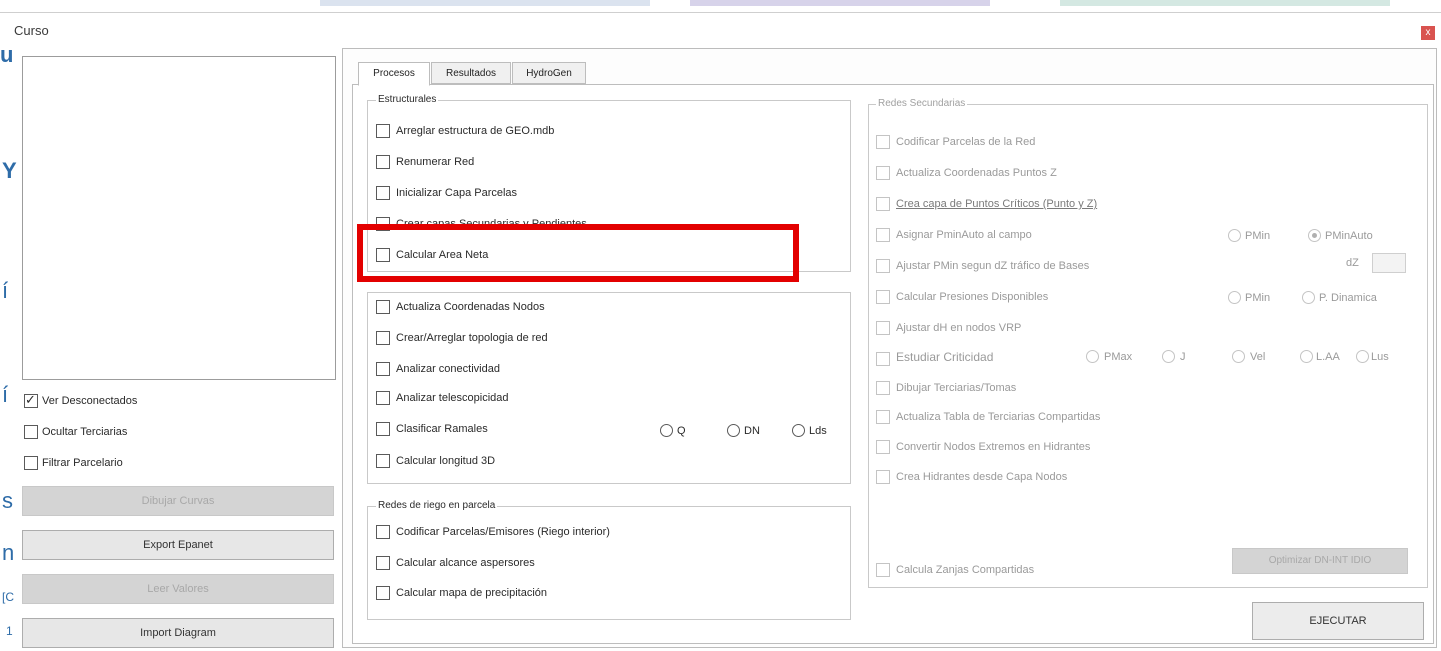 This screenshot has width=1441, height=651. Describe the element at coordinates (446, 461) in the screenshot. I see `calcular-longitud-3d-label: Calcular longitud 3D` at that location.